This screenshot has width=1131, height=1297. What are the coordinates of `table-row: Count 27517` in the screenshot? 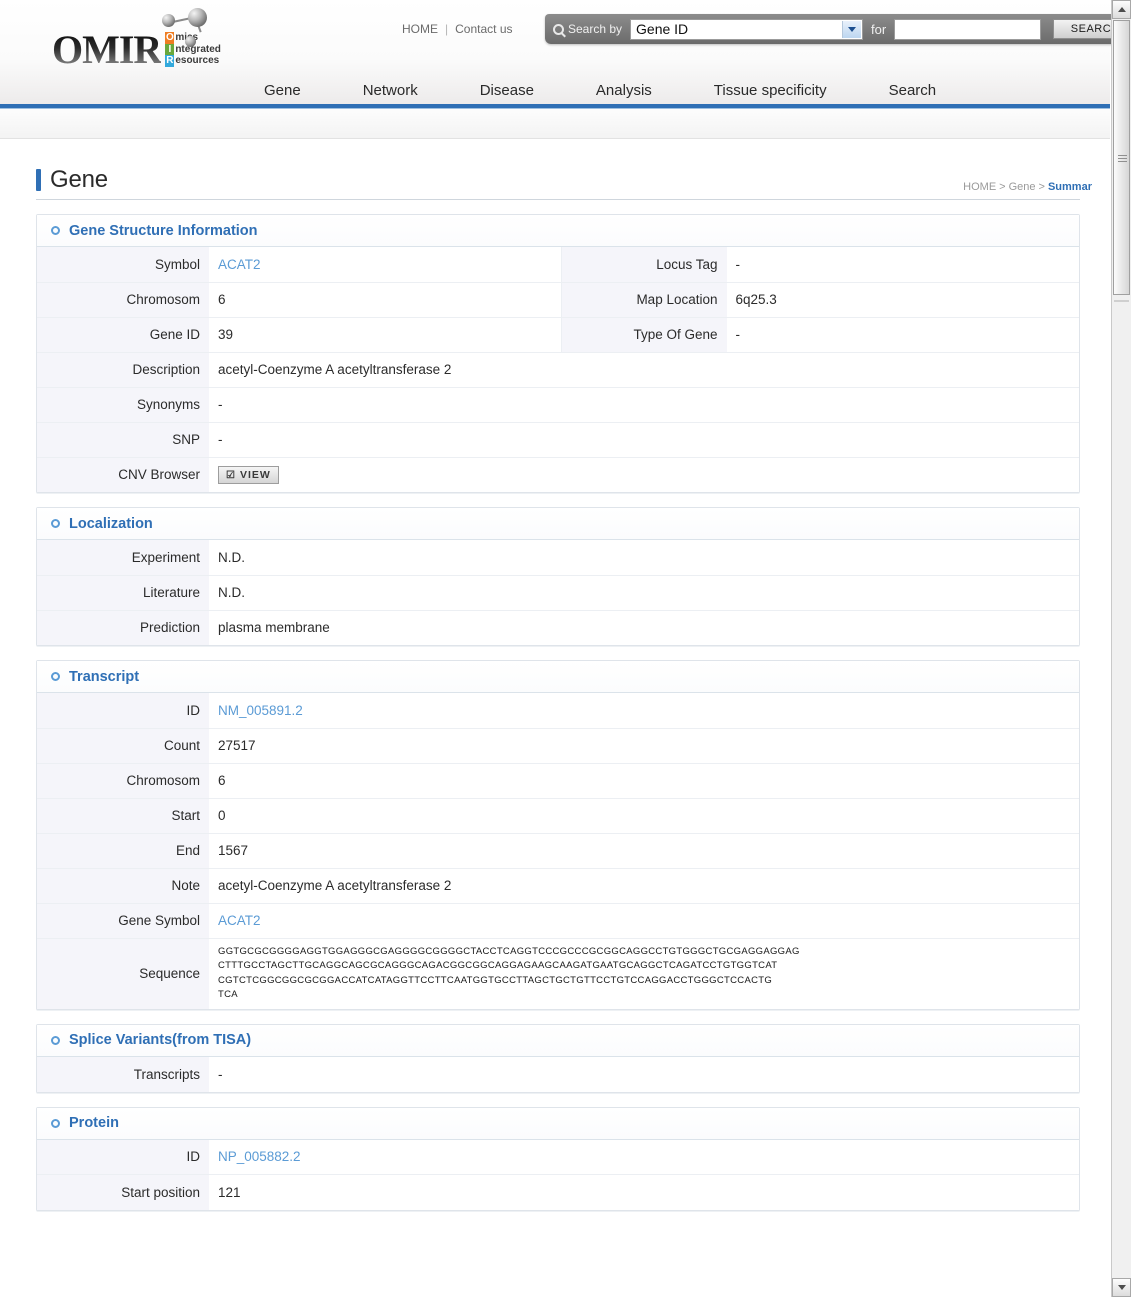 It's located at (558, 745).